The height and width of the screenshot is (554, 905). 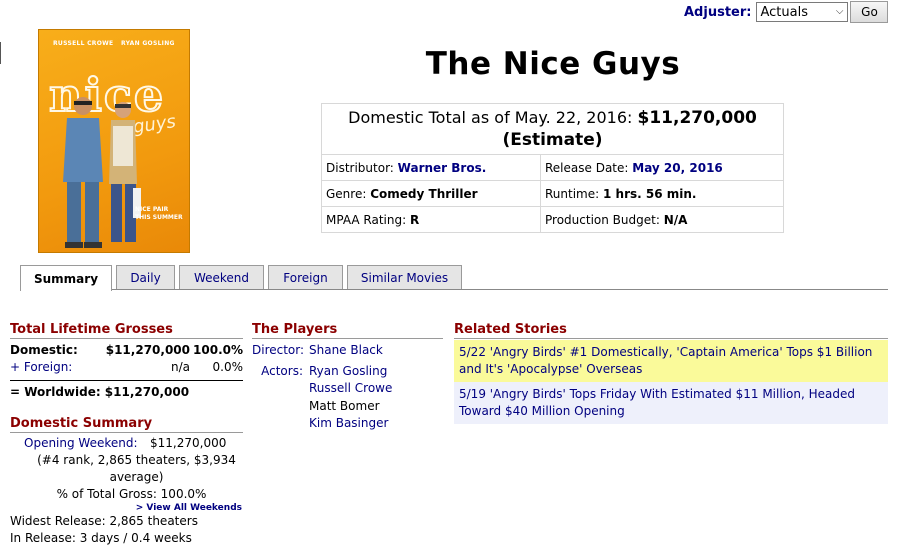 What do you see at coordinates (221, 277) in the screenshot?
I see `tab-weekend: Weekend` at bounding box center [221, 277].